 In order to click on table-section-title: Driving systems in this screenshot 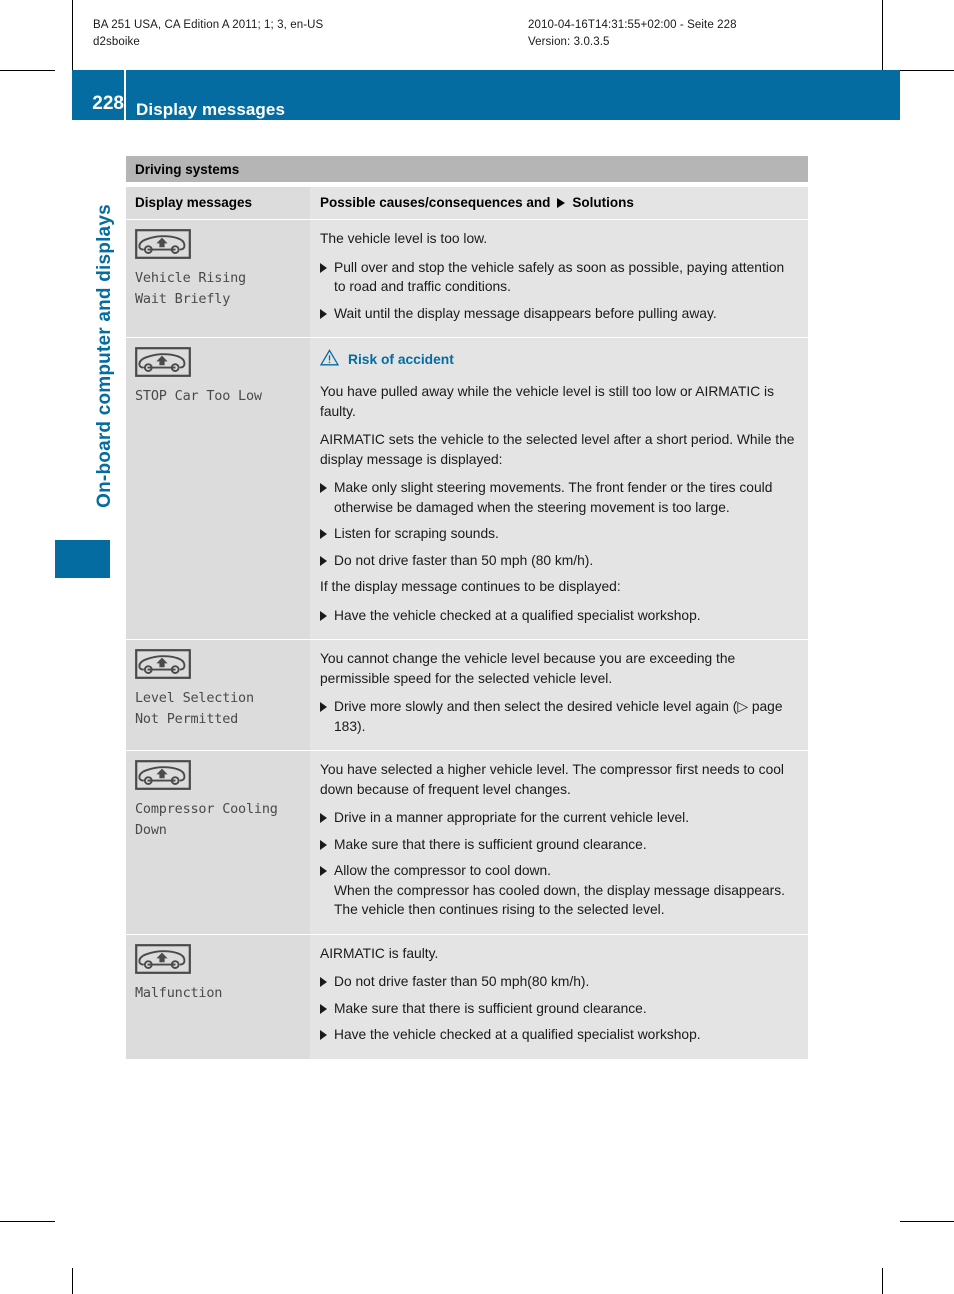, I will do `click(467, 169)`.